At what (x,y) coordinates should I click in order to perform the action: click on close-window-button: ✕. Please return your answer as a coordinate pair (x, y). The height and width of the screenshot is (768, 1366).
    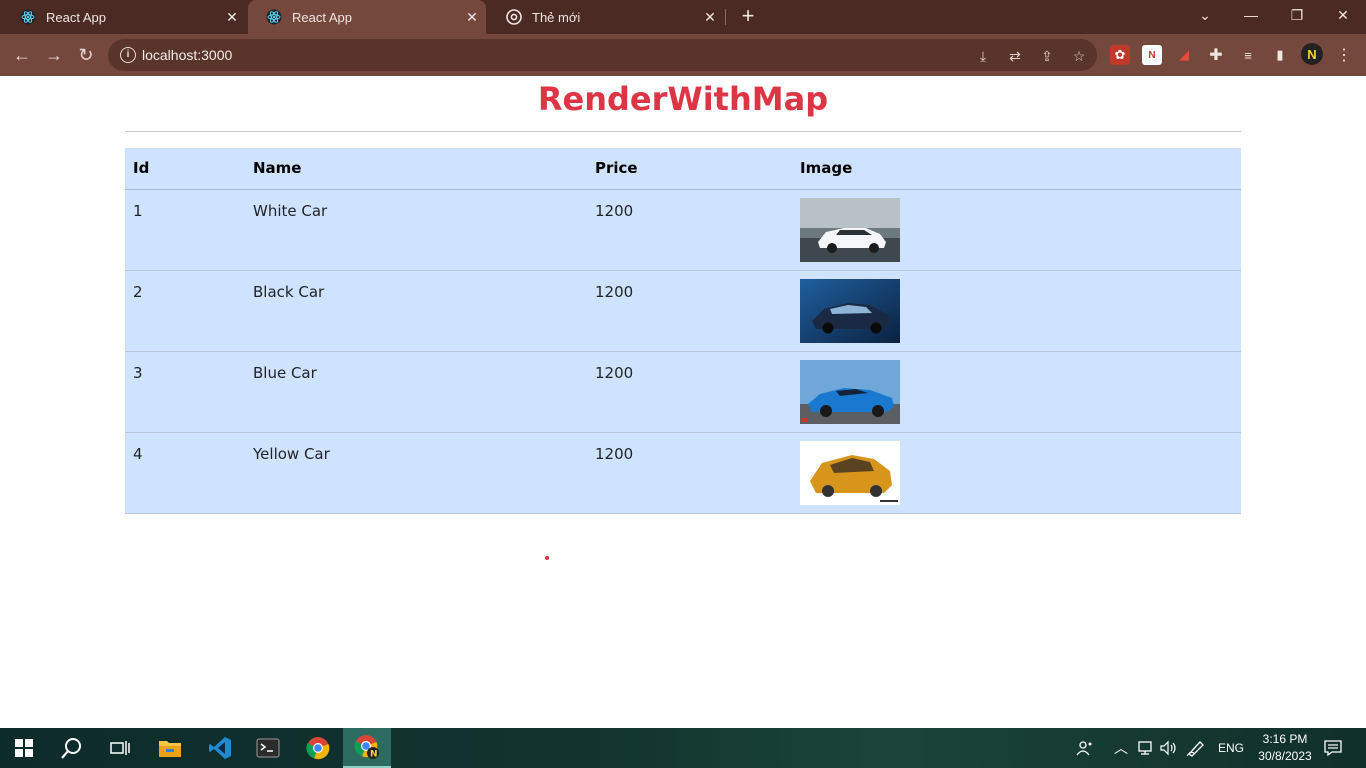
    Looking at the image, I should click on (1343, 15).